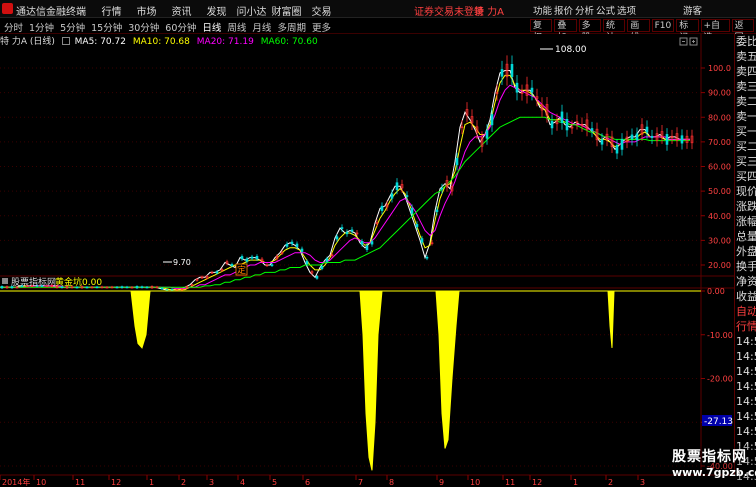 The width and height of the screenshot is (756, 487). I want to click on draw-line-button: 画线, so click(638, 31).